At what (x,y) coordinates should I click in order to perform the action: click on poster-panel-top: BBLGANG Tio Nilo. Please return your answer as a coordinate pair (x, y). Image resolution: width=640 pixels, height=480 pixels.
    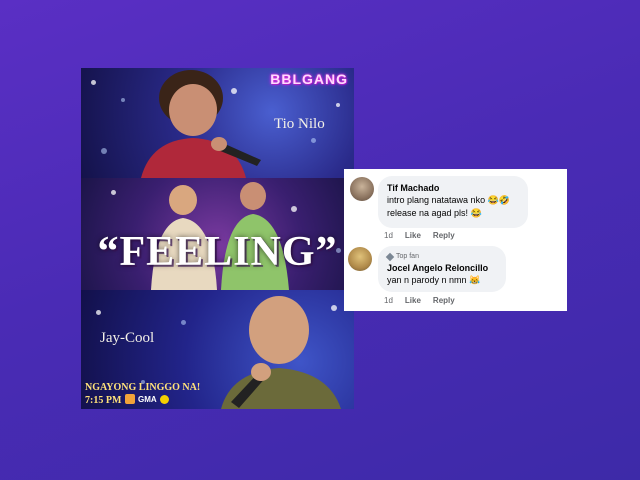
    Looking at the image, I should click on (217, 123).